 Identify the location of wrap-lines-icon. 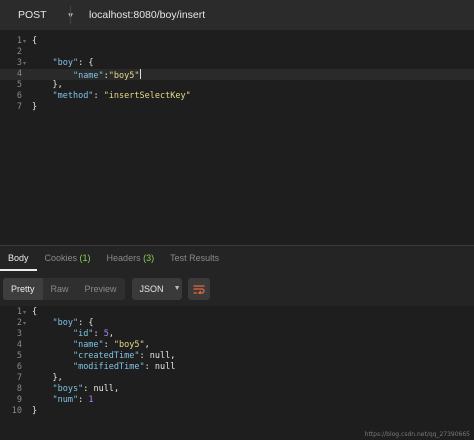
(198, 289).